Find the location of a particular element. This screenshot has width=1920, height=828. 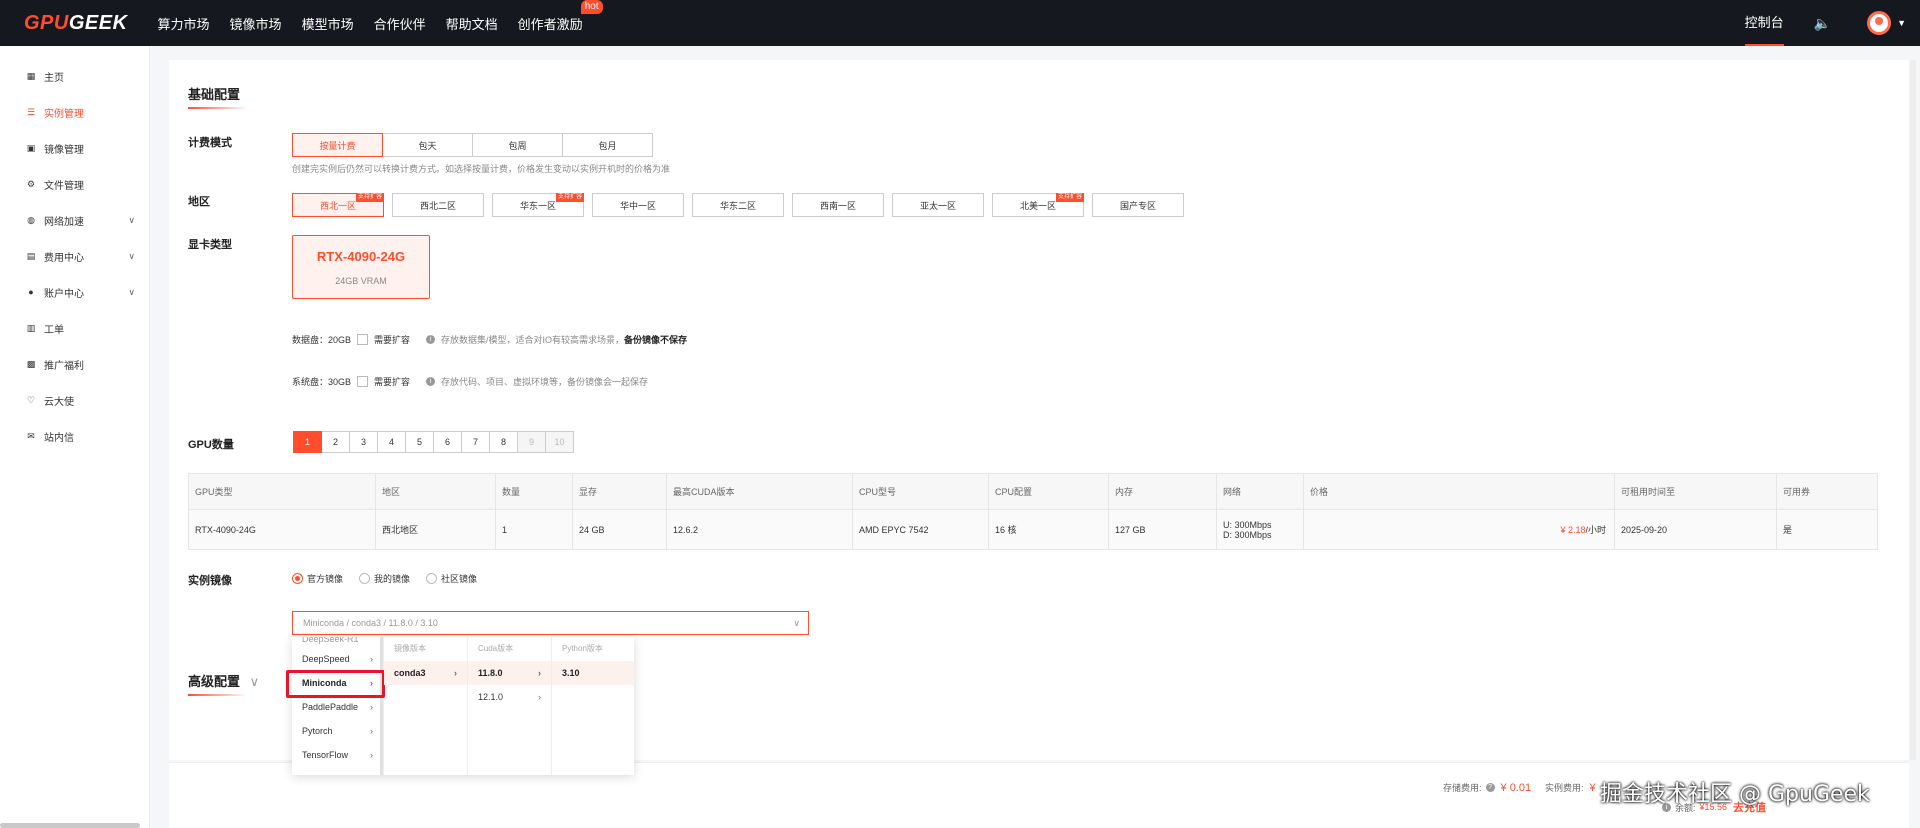

sidebar-item-promotion: ▩ 推广福利 is located at coordinates (74, 364).